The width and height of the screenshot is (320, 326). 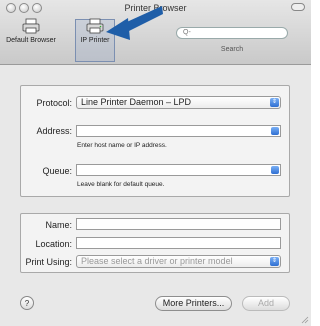 I want to click on name-label: Name:, so click(x=58, y=225).